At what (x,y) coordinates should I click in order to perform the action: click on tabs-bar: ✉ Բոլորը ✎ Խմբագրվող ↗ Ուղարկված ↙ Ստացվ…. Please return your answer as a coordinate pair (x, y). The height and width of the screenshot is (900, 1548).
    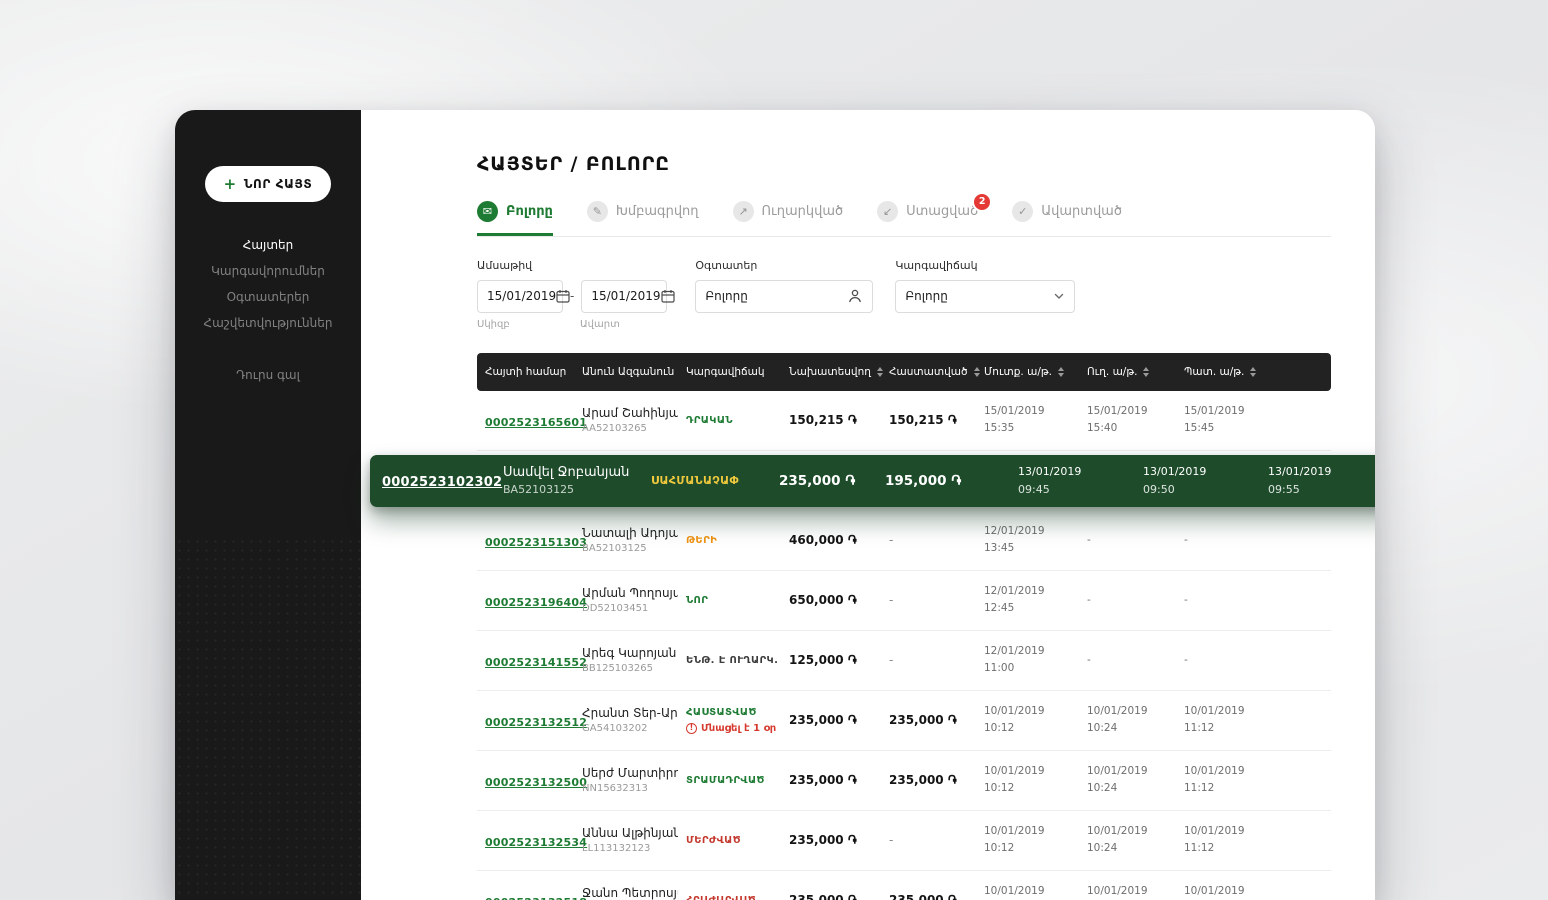
    Looking at the image, I should click on (904, 214).